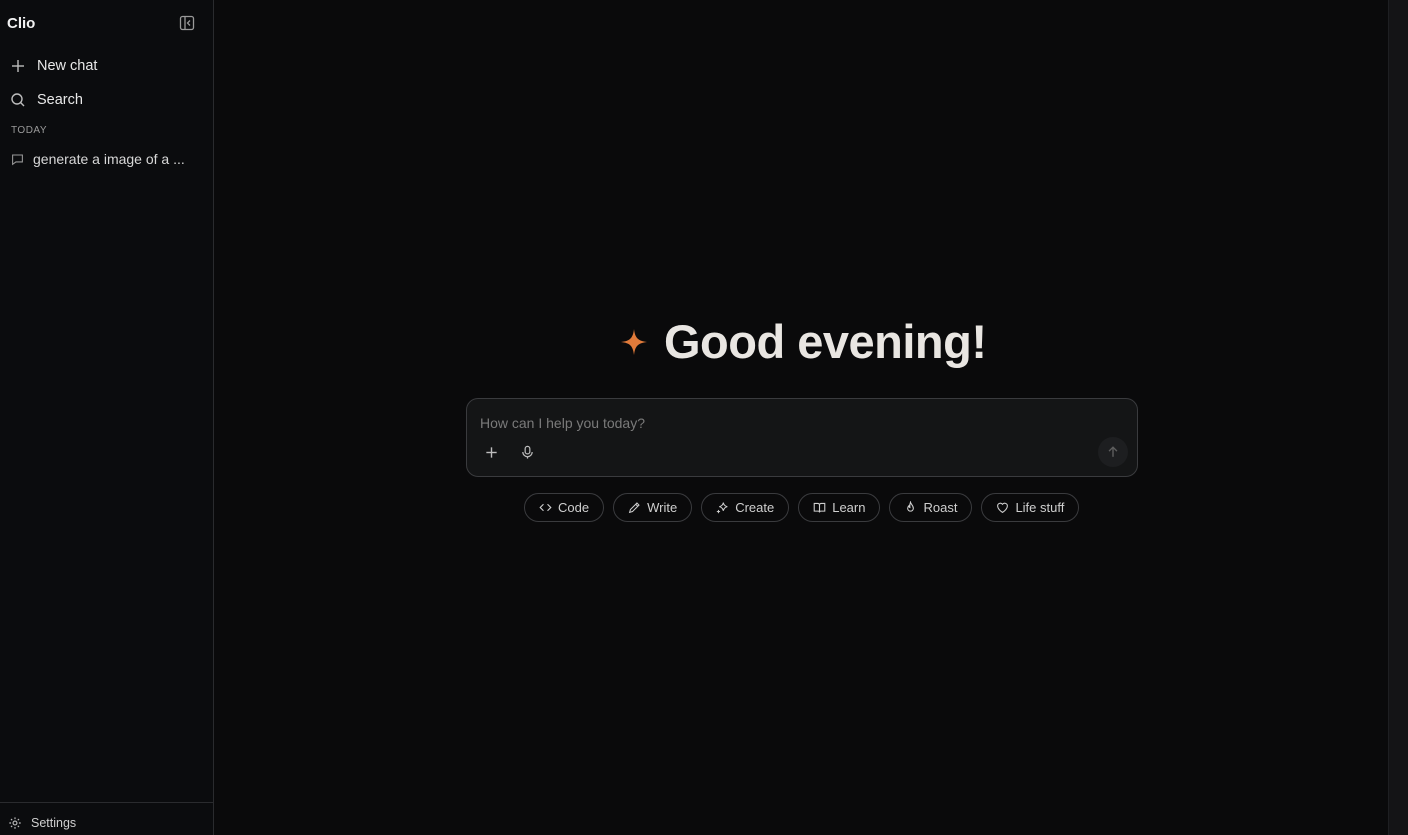 The height and width of the screenshot is (835, 1408). I want to click on sidebar-collapse-icon, so click(187, 23).